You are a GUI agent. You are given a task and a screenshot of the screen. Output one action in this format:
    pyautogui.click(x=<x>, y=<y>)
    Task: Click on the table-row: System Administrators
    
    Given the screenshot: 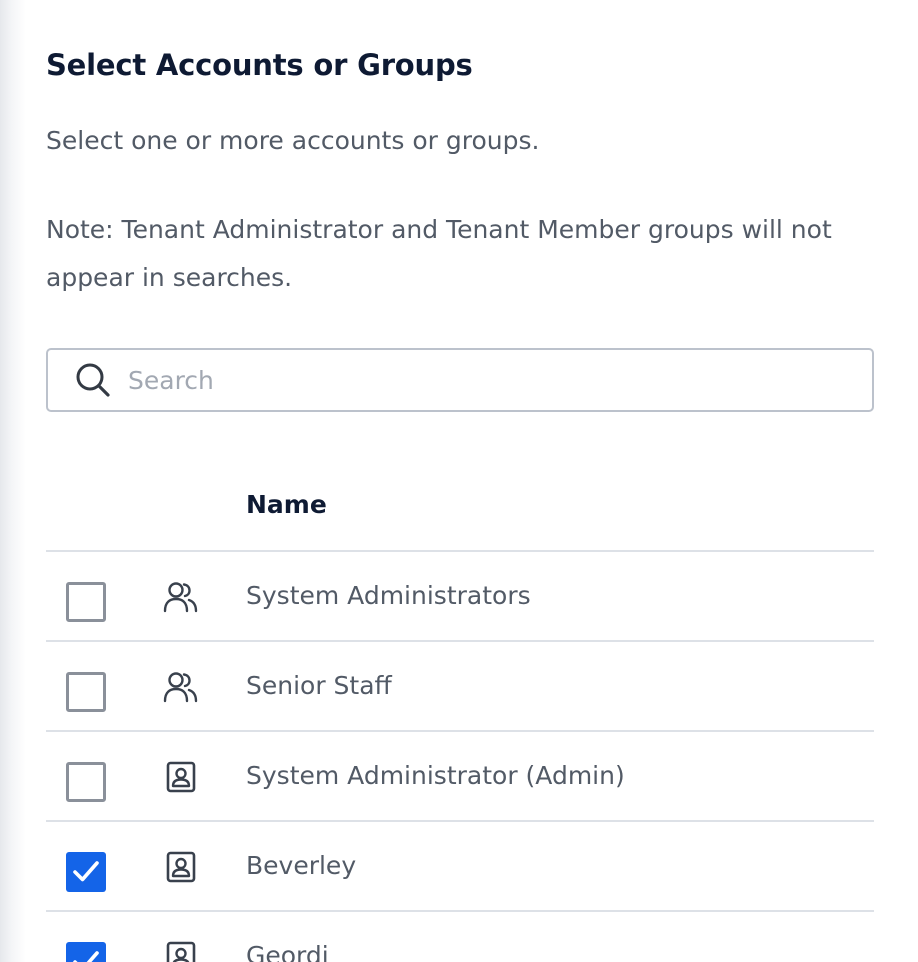 What is the action you would take?
    pyautogui.click(x=460, y=597)
    